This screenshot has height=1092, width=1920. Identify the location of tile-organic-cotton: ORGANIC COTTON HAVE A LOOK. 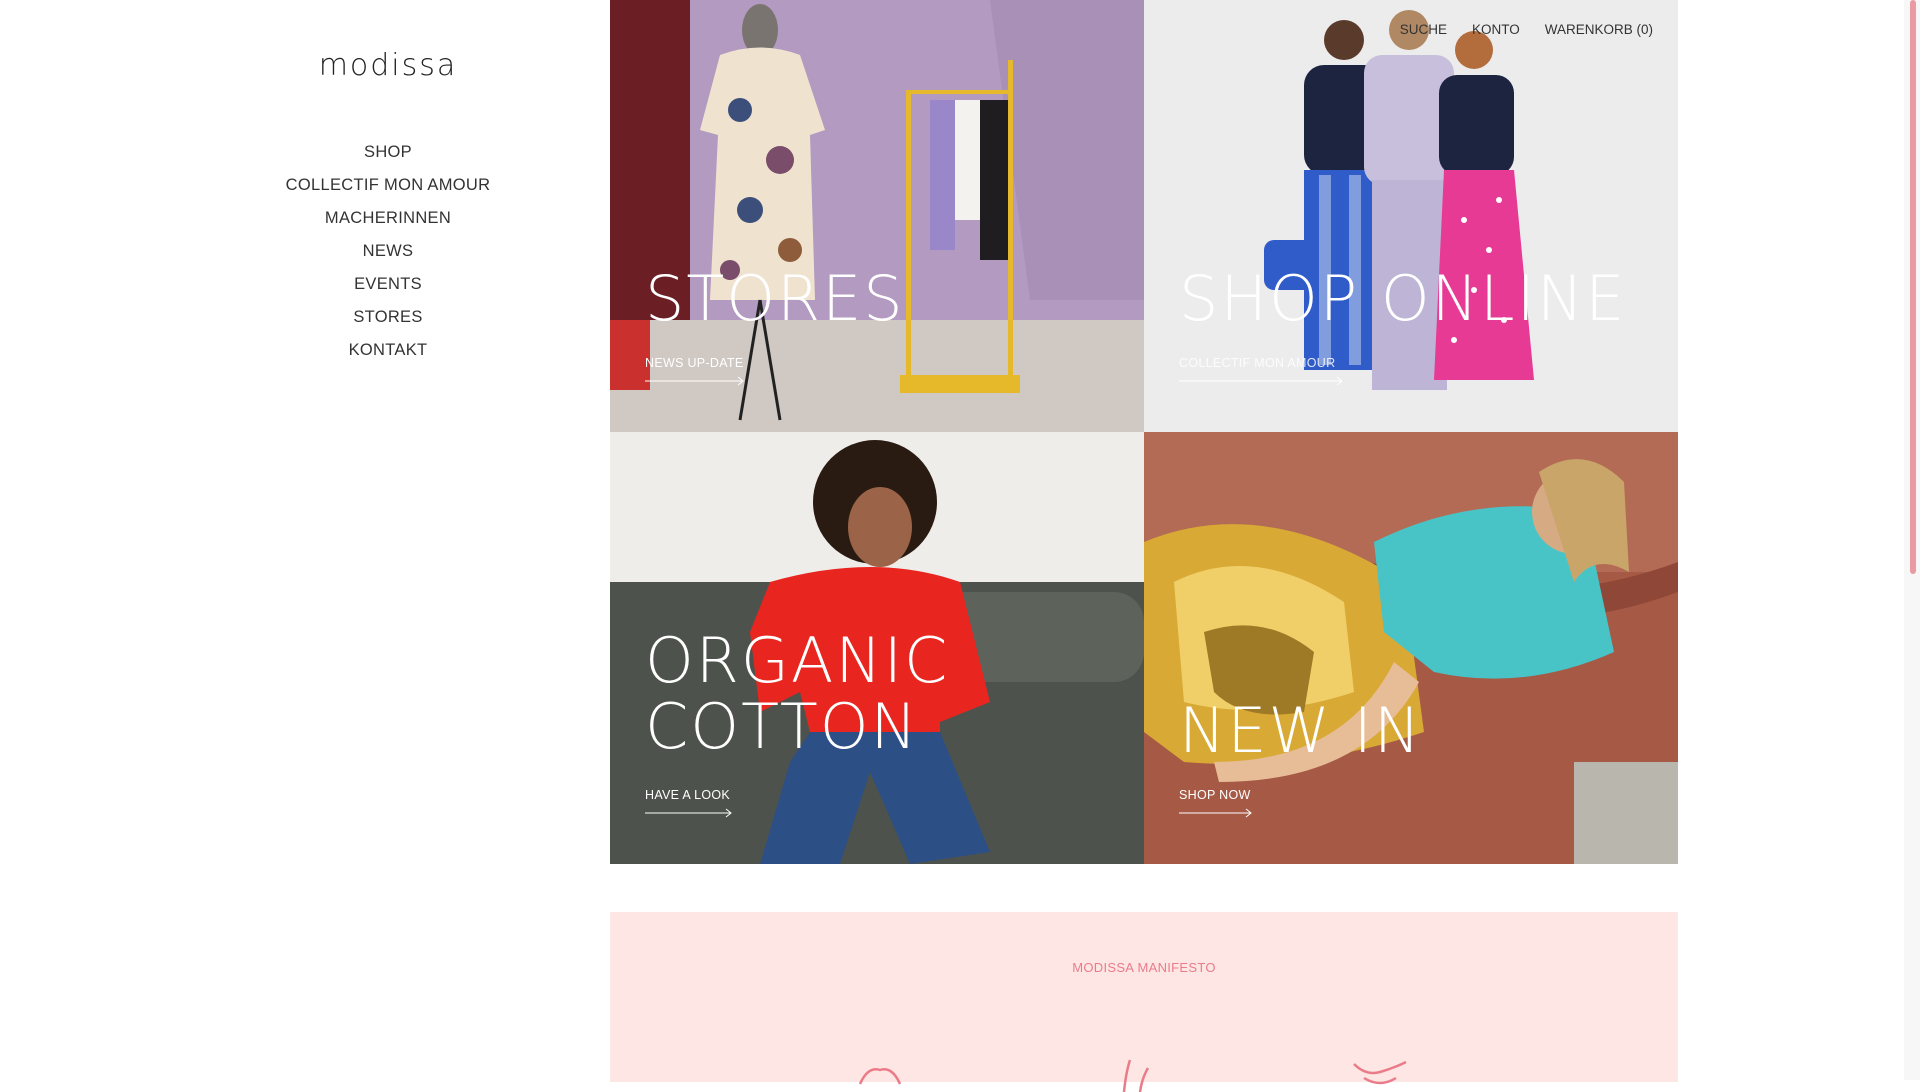
(877, 648).